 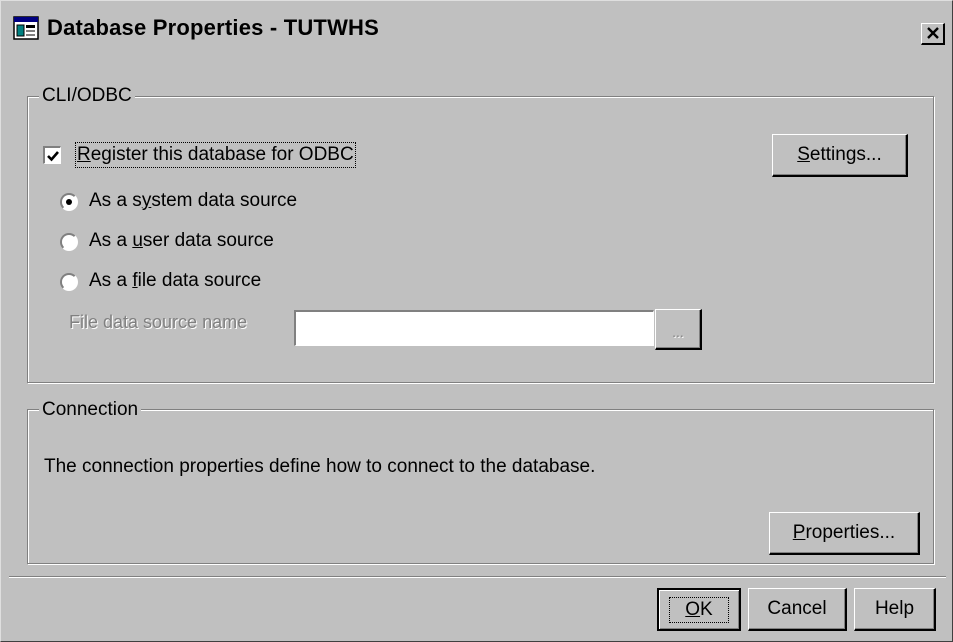 I want to click on register-odbc-label: Register this database for ODBC, so click(x=215, y=155).